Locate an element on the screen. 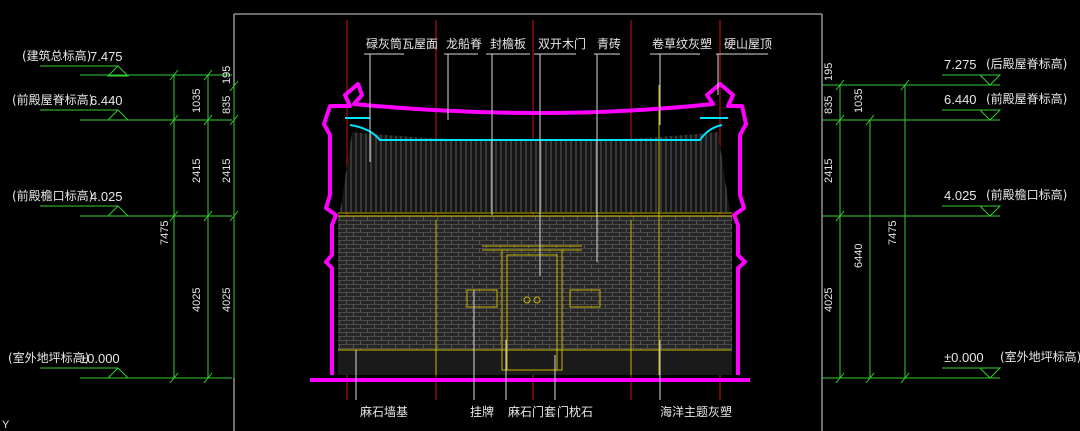  dim-right-mid-top: 1035 is located at coordinates (859, 101).